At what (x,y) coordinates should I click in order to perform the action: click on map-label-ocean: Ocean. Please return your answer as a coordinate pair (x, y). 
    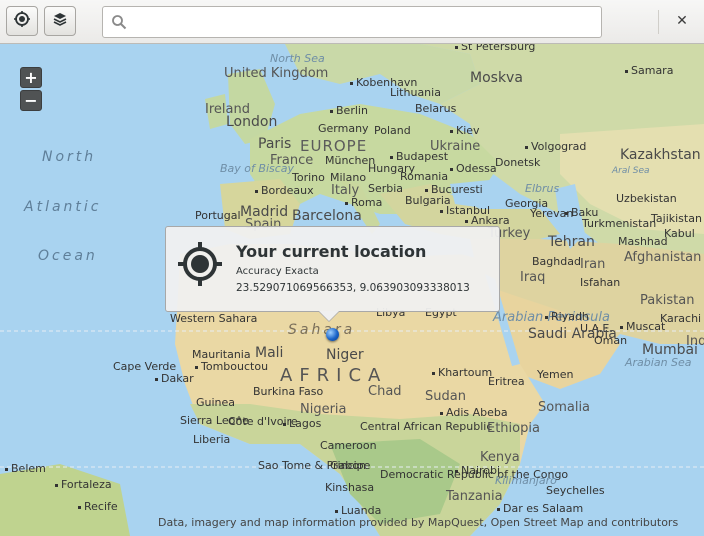
    Looking at the image, I should click on (68, 256).